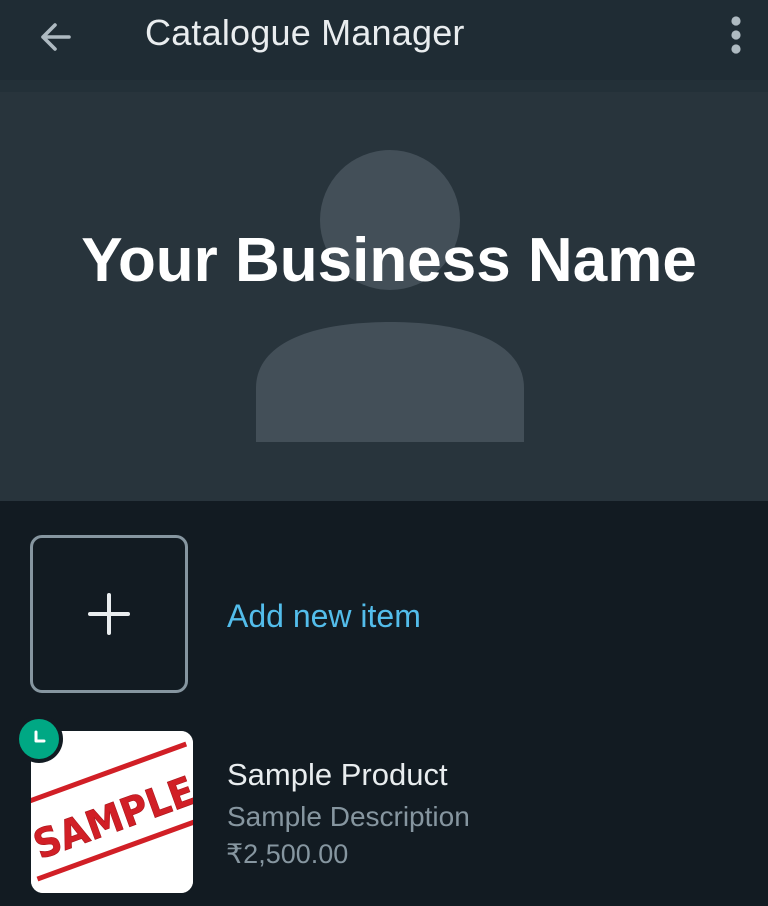 This screenshot has height=906, width=768. I want to click on business-name: Your Business Name, so click(389, 260).